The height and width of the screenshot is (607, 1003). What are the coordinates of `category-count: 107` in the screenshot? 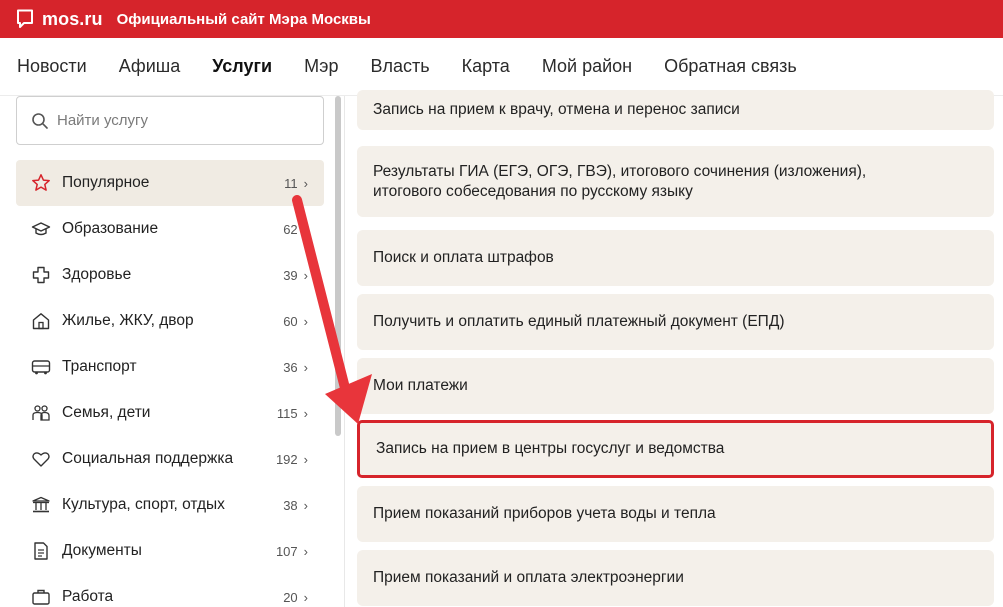 It's located at (286, 551).